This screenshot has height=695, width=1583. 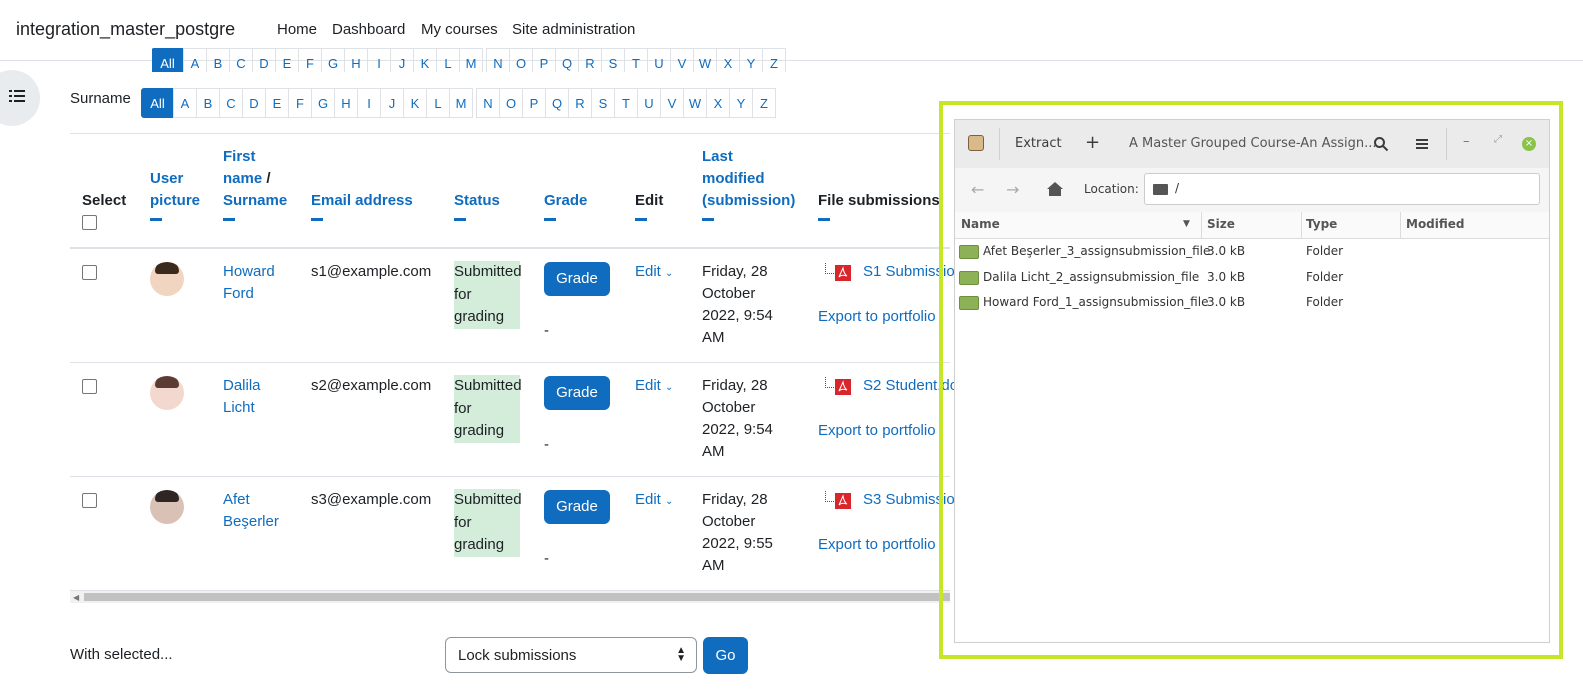 I want to click on firstname-letter-x: X, so click(x=728, y=60).